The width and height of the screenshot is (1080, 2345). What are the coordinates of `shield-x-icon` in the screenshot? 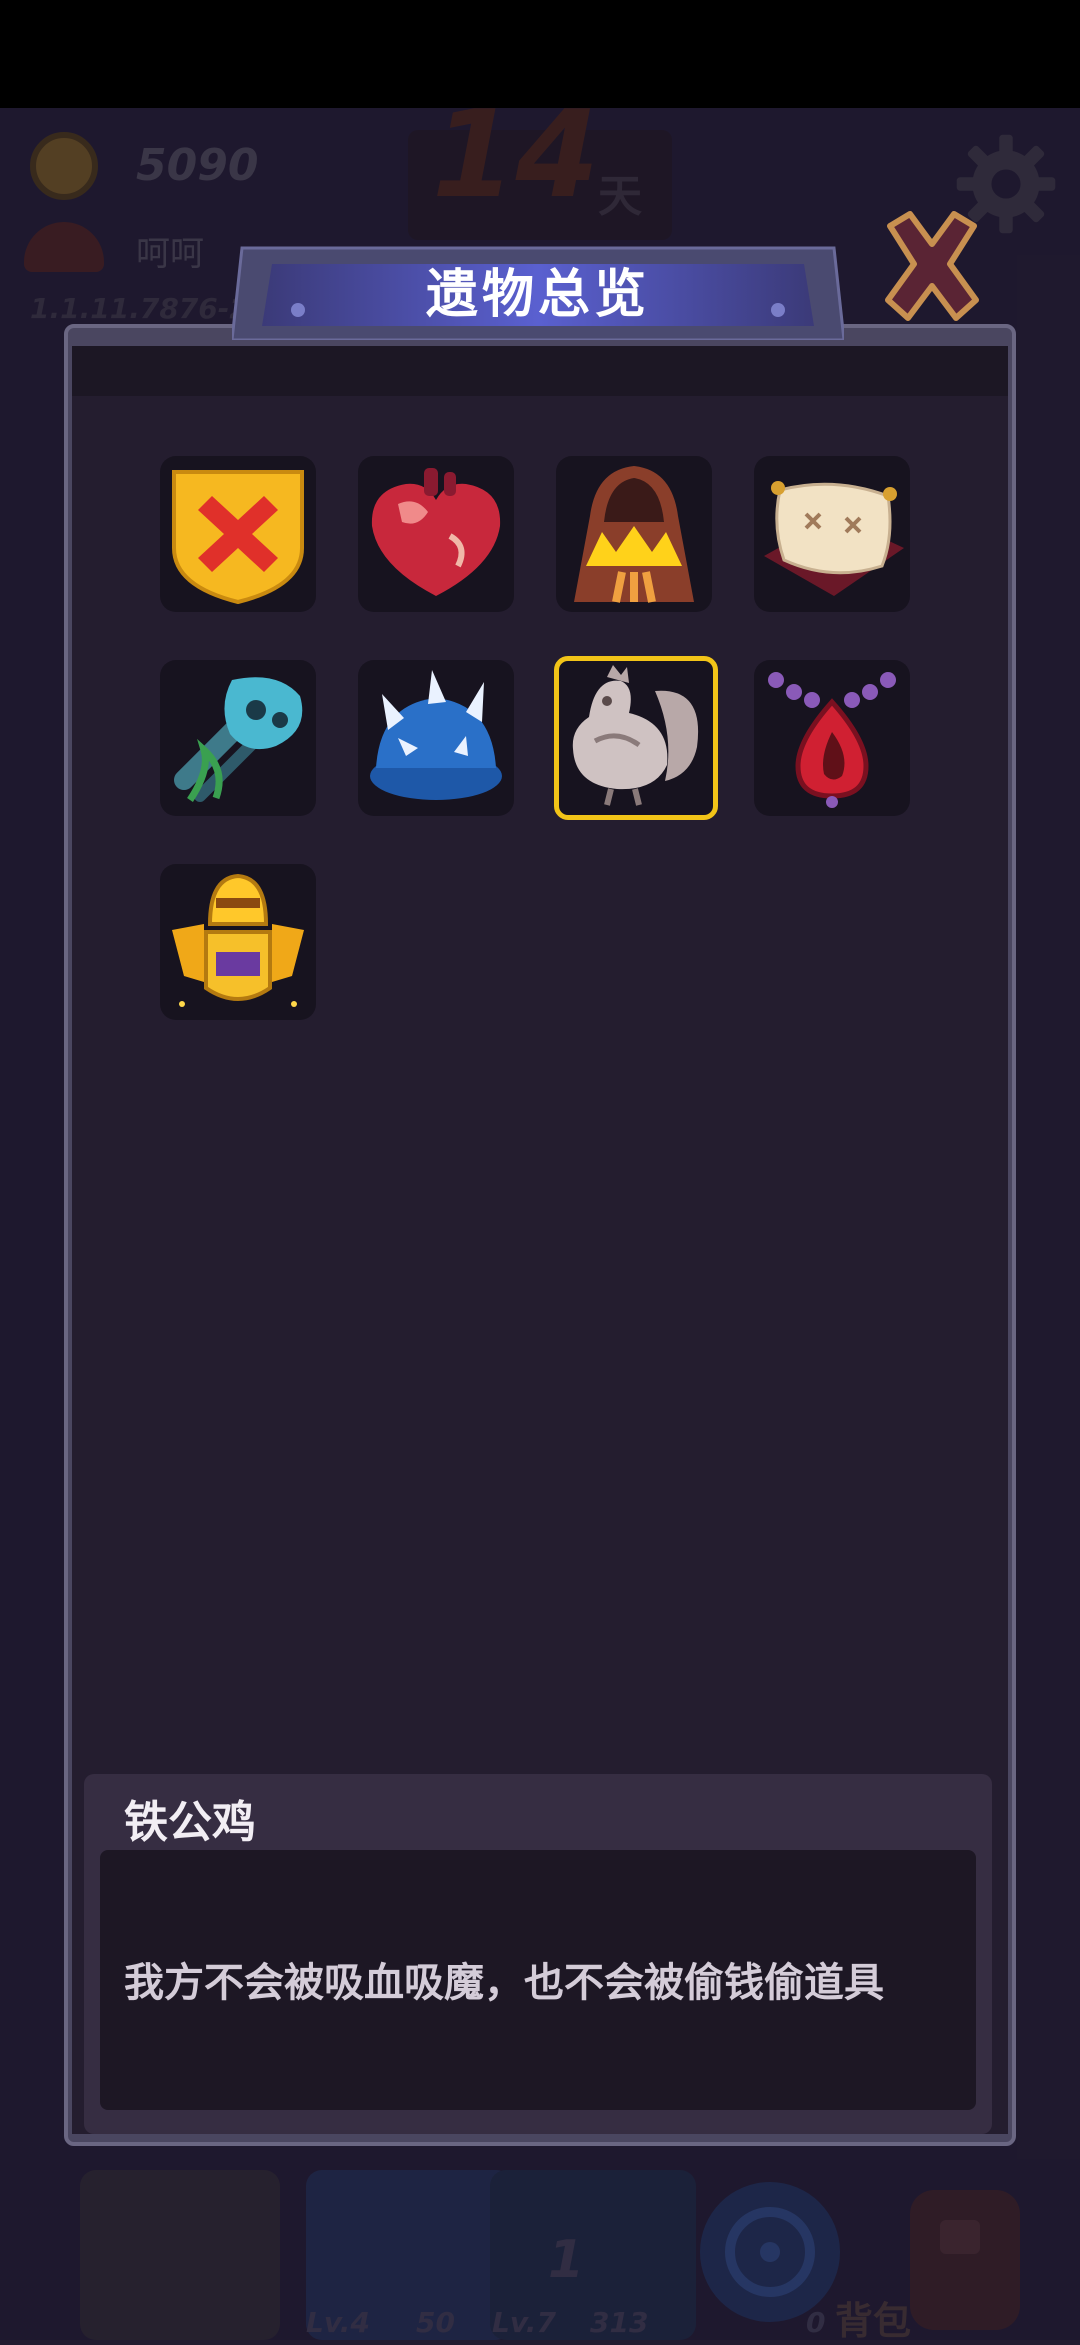 It's located at (238, 537).